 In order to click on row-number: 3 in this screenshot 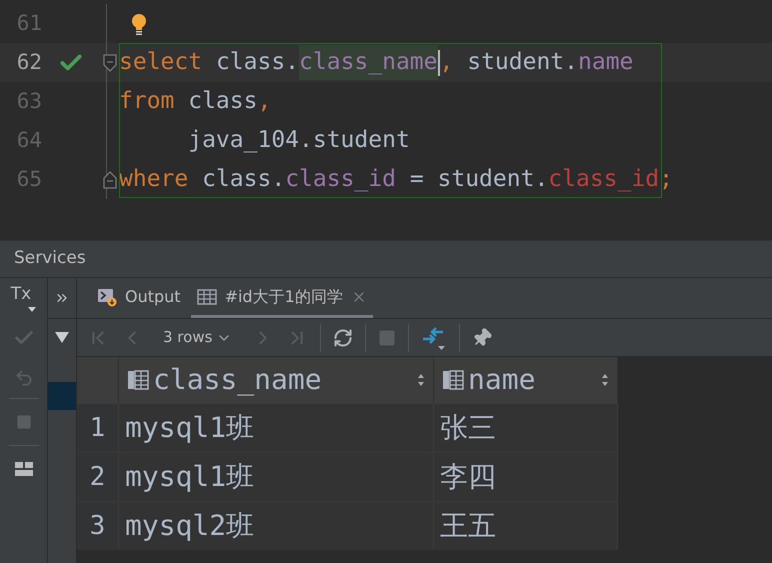, I will do `click(98, 526)`.